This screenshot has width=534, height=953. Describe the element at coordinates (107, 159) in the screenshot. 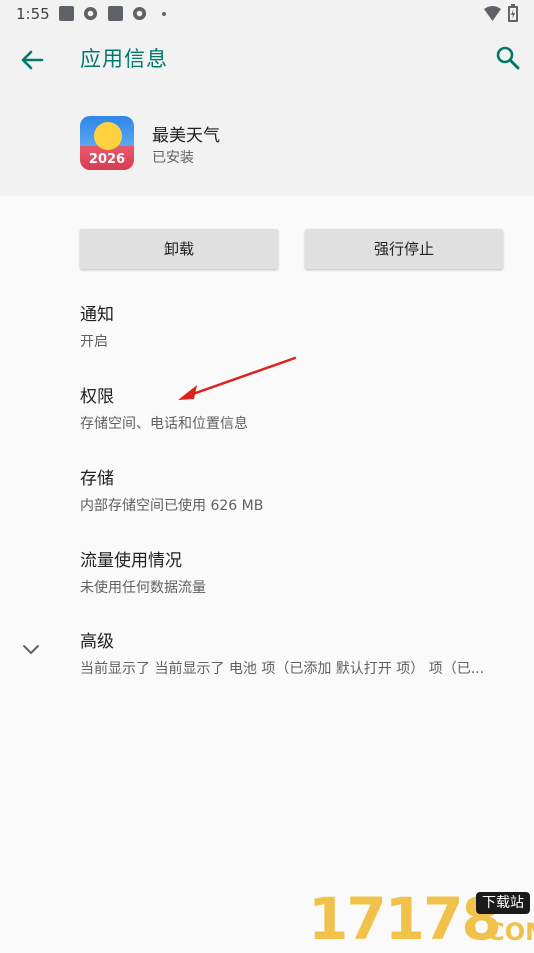

I see `app-icon-label: 2026` at that location.